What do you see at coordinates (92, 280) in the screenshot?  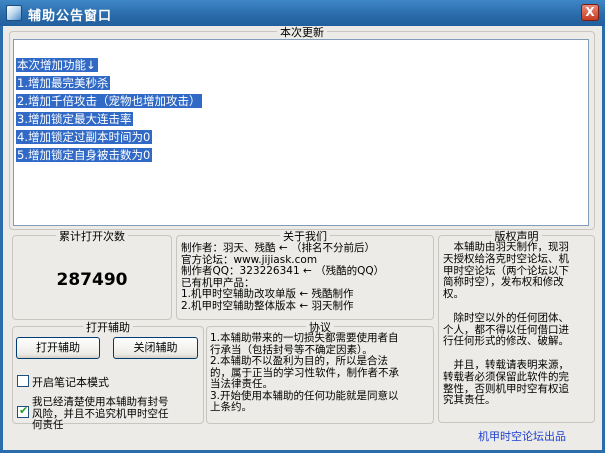 I see `open-count-value: 287490` at bounding box center [92, 280].